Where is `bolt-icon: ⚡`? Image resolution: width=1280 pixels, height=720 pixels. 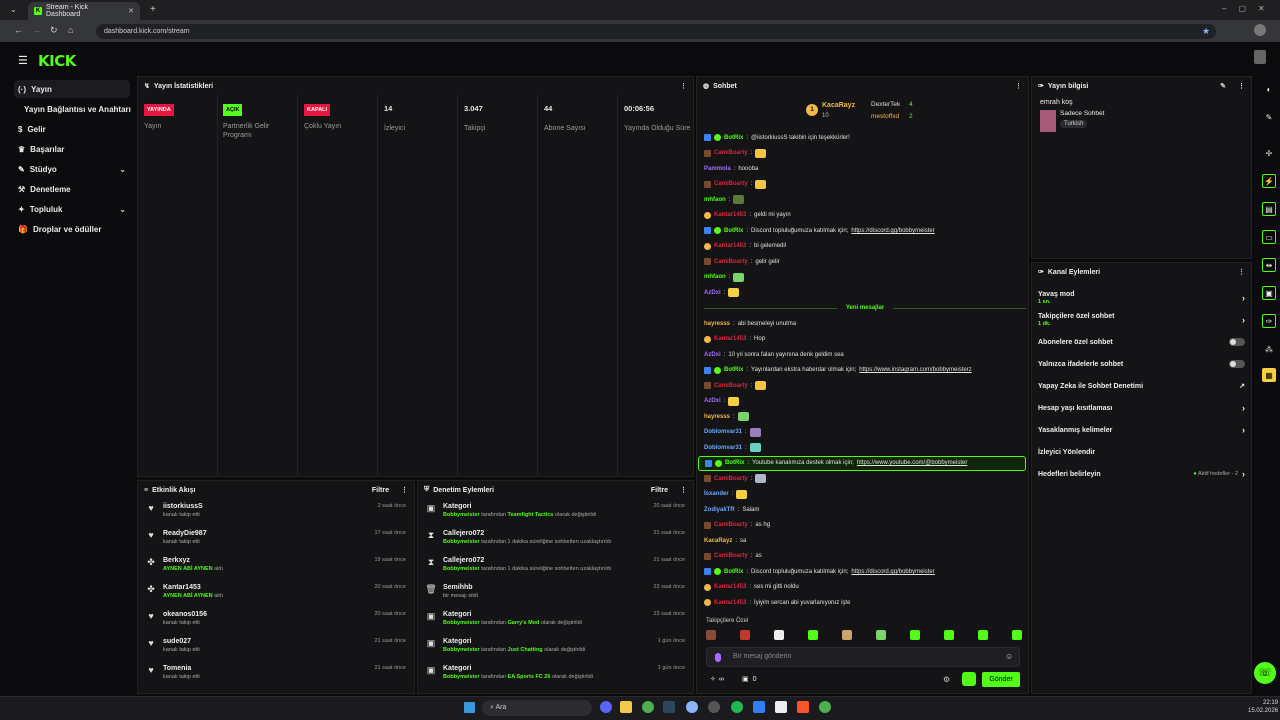 bolt-icon: ⚡ is located at coordinates (1269, 181).